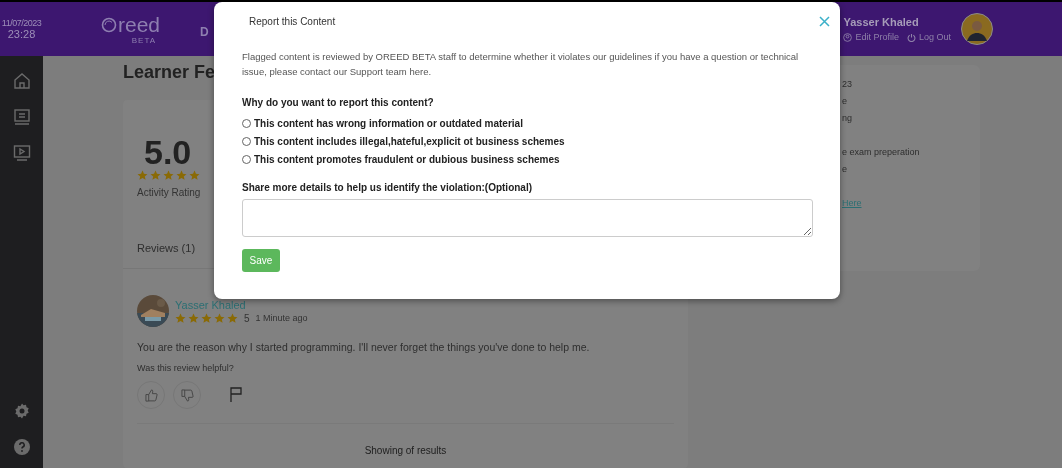  I want to click on video-screen-icon, so click(21, 153).